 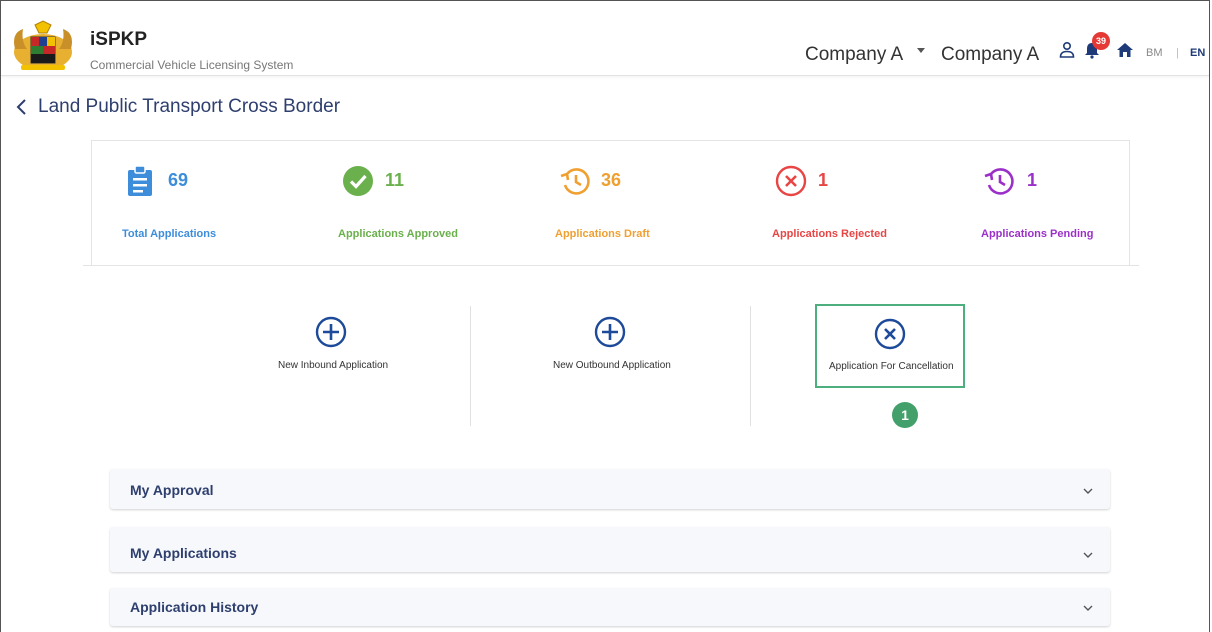 What do you see at coordinates (854, 54) in the screenshot?
I see `company-select-value: Company A` at bounding box center [854, 54].